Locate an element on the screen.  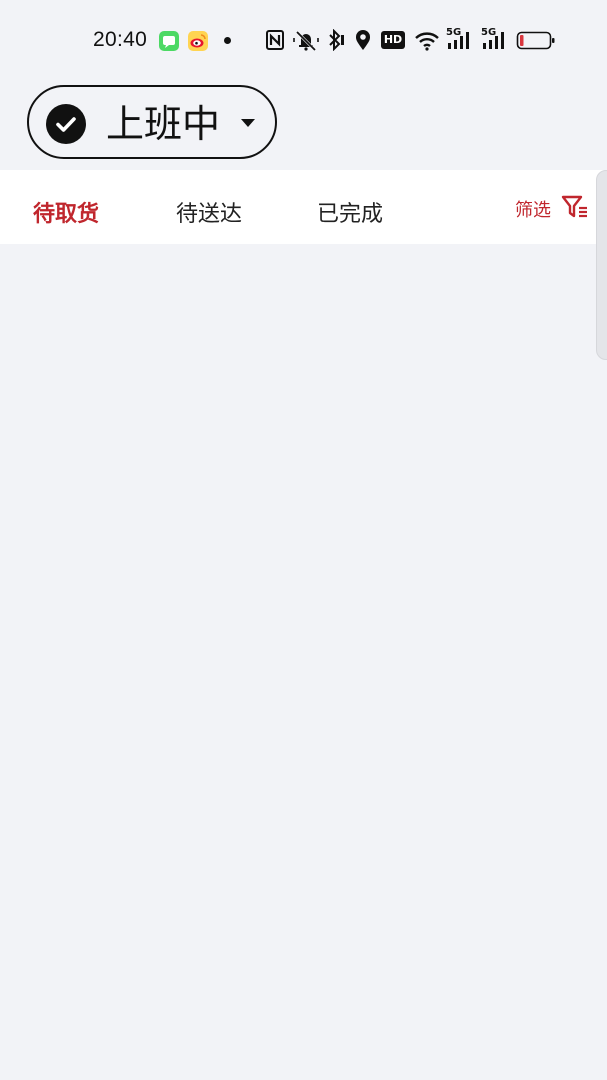
status-time: 20:40 is located at coordinates (120, 39).